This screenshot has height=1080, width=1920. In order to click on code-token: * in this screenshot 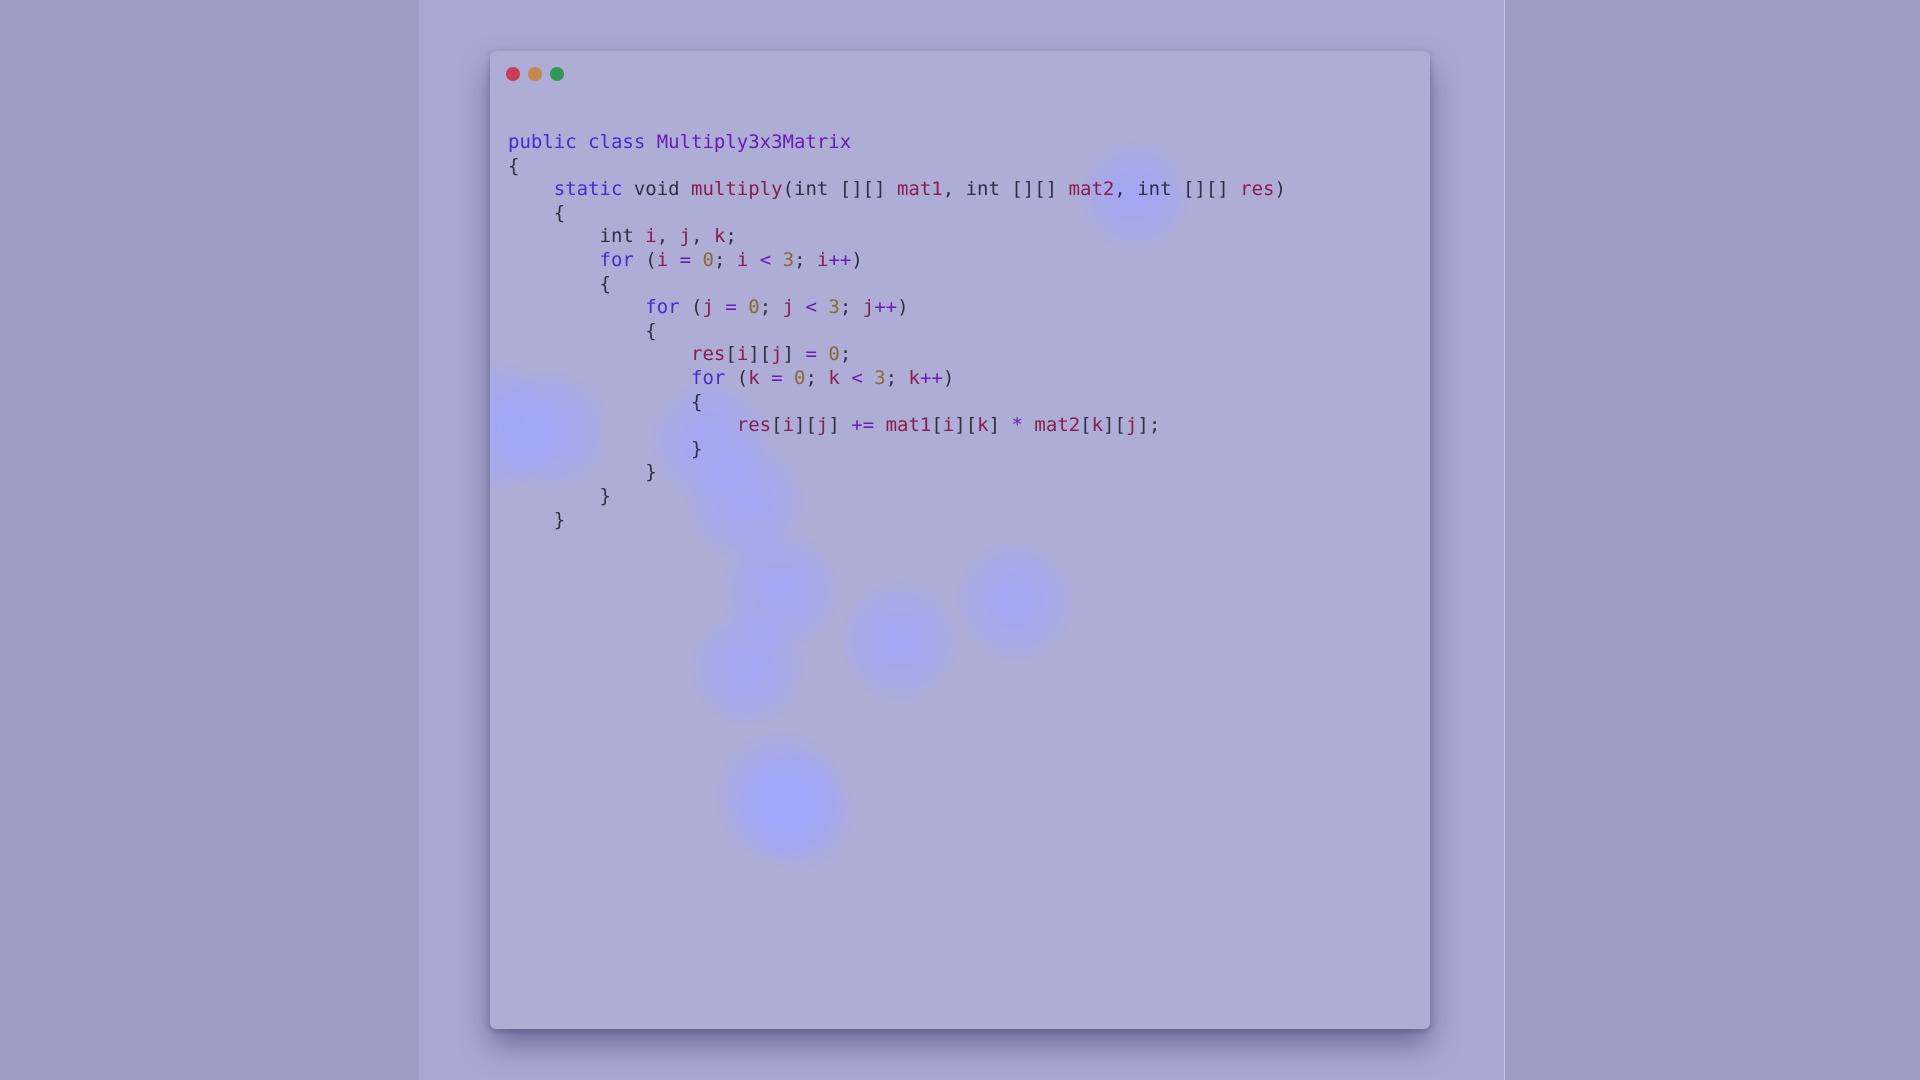, I will do `click(1017, 425)`.